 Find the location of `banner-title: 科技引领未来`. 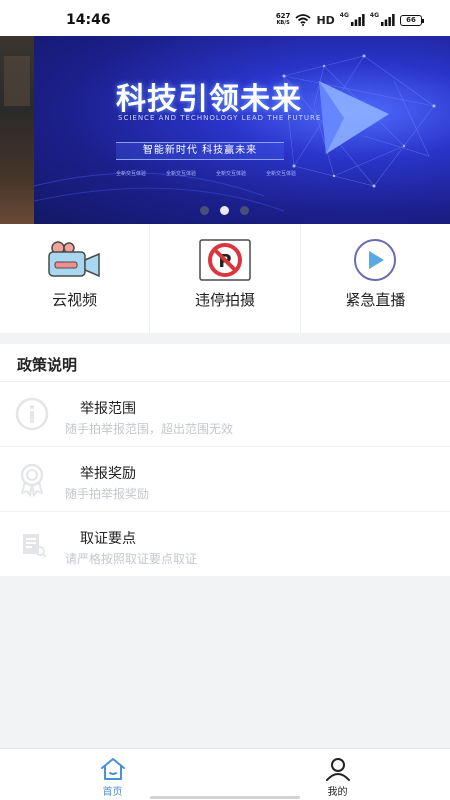

banner-title: 科技引领未来 is located at coordinates (209, 99).